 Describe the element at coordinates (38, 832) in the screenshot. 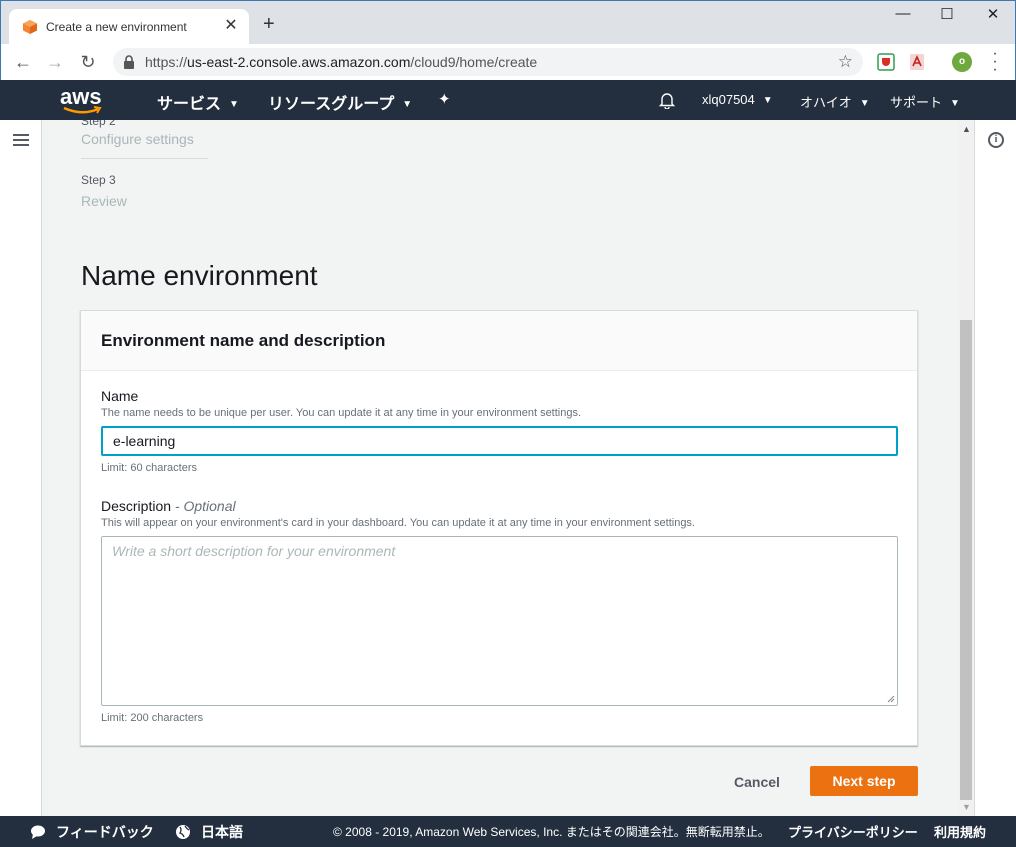

I see `feedback-bubble-icon` at that location.